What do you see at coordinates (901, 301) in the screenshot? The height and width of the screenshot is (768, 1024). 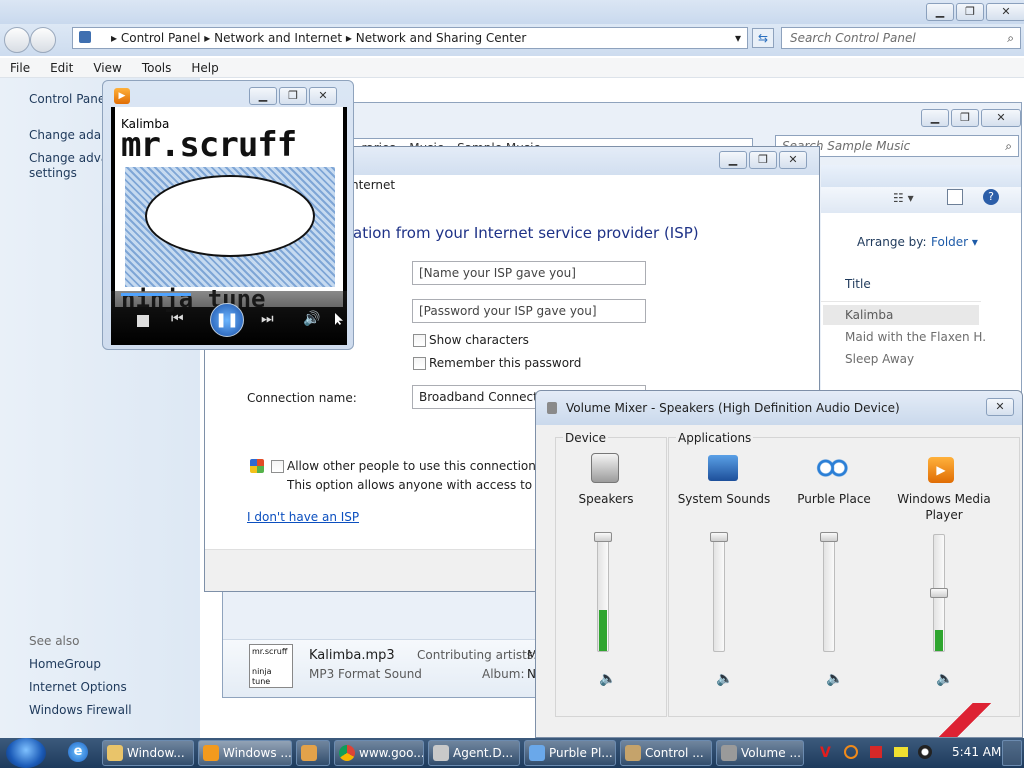 I see `divider` at bounding box center [901, 301].